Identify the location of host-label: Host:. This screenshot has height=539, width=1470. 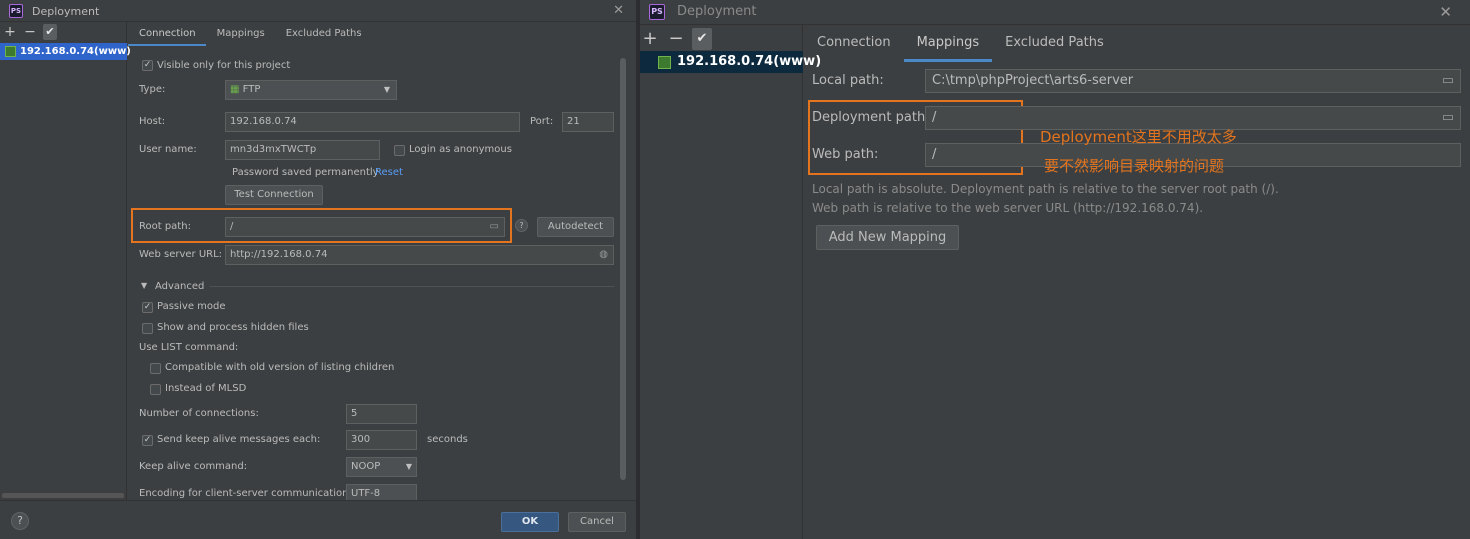
(152, 121).